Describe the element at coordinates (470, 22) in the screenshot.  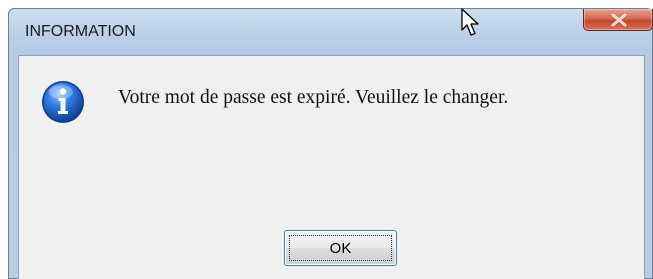
I see `mouse-cursor-icon` at that location.